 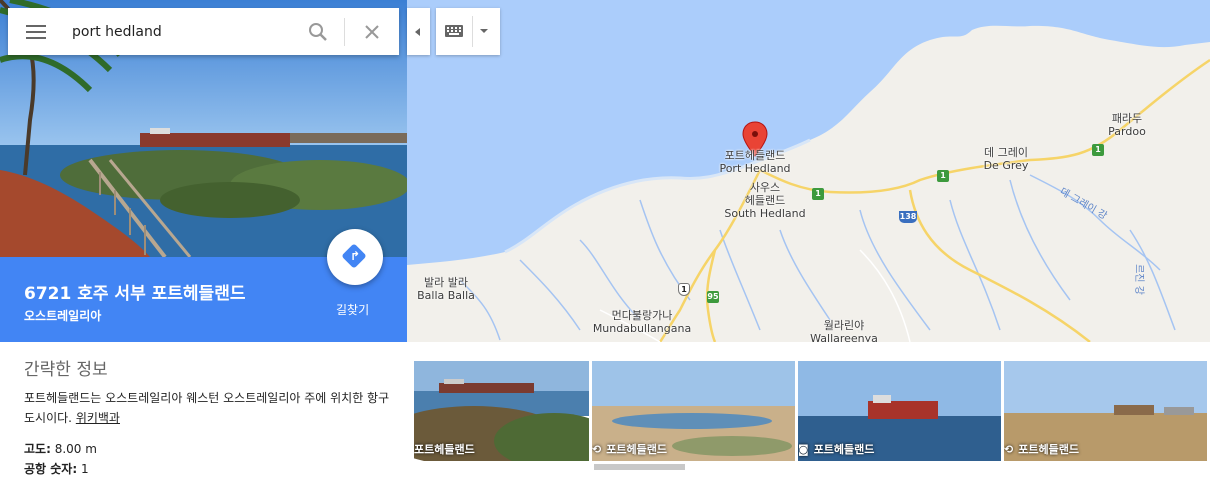 I want to click on directions-arrow-icon: ↱, so click(x=355, y=256).